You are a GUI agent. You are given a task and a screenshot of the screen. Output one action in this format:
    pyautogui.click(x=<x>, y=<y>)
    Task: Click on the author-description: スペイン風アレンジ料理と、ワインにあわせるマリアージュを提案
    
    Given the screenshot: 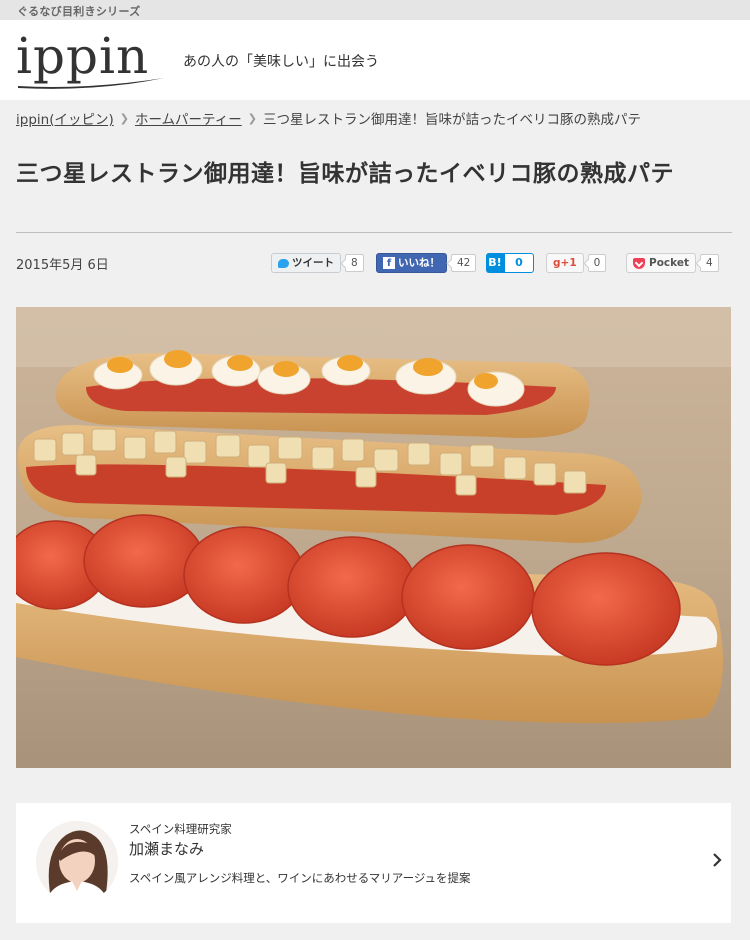 What is the action you would take?
    pyautogui.click(x=300, y=878)
    